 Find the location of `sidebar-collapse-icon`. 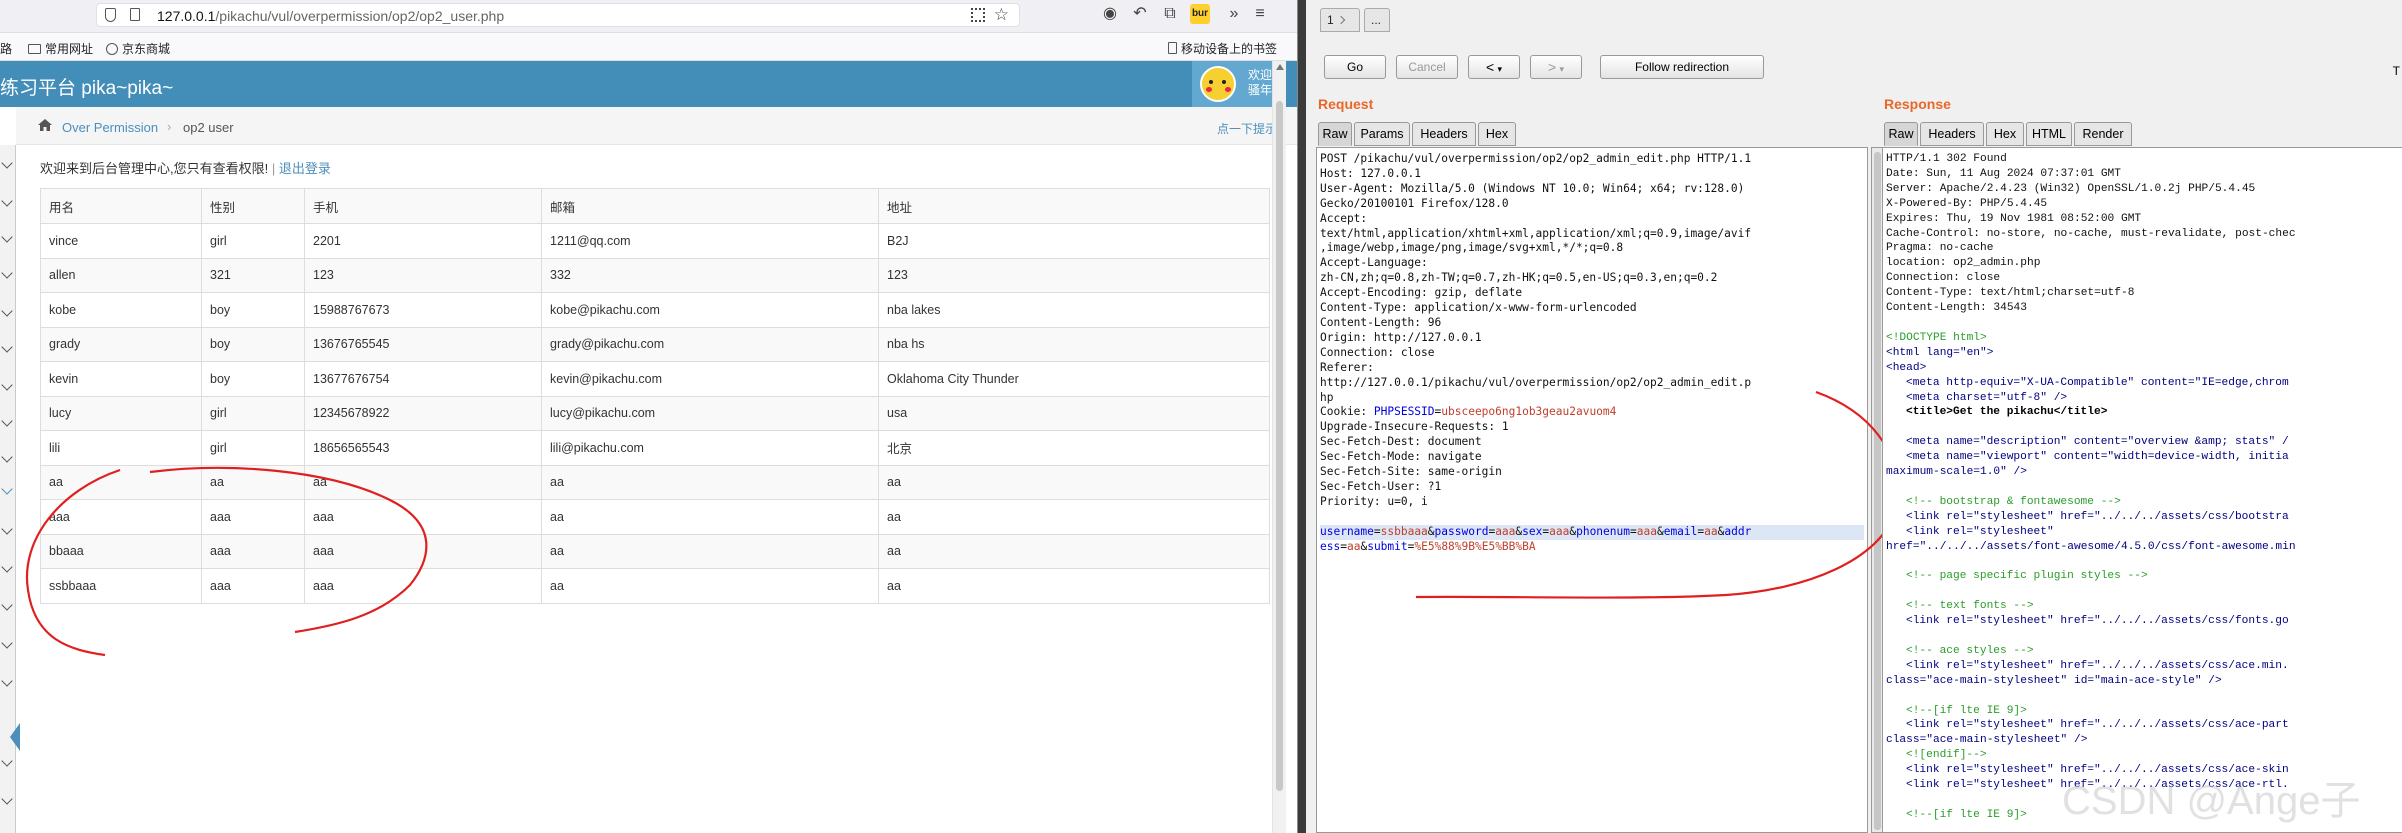

sidebar-collapse-icon is located at coordinates (15, 737).